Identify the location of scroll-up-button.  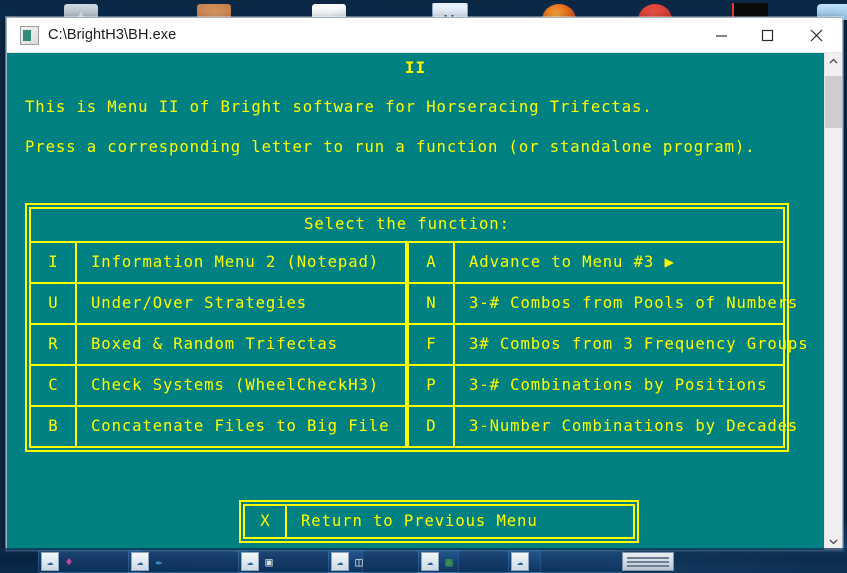
(833, 61).